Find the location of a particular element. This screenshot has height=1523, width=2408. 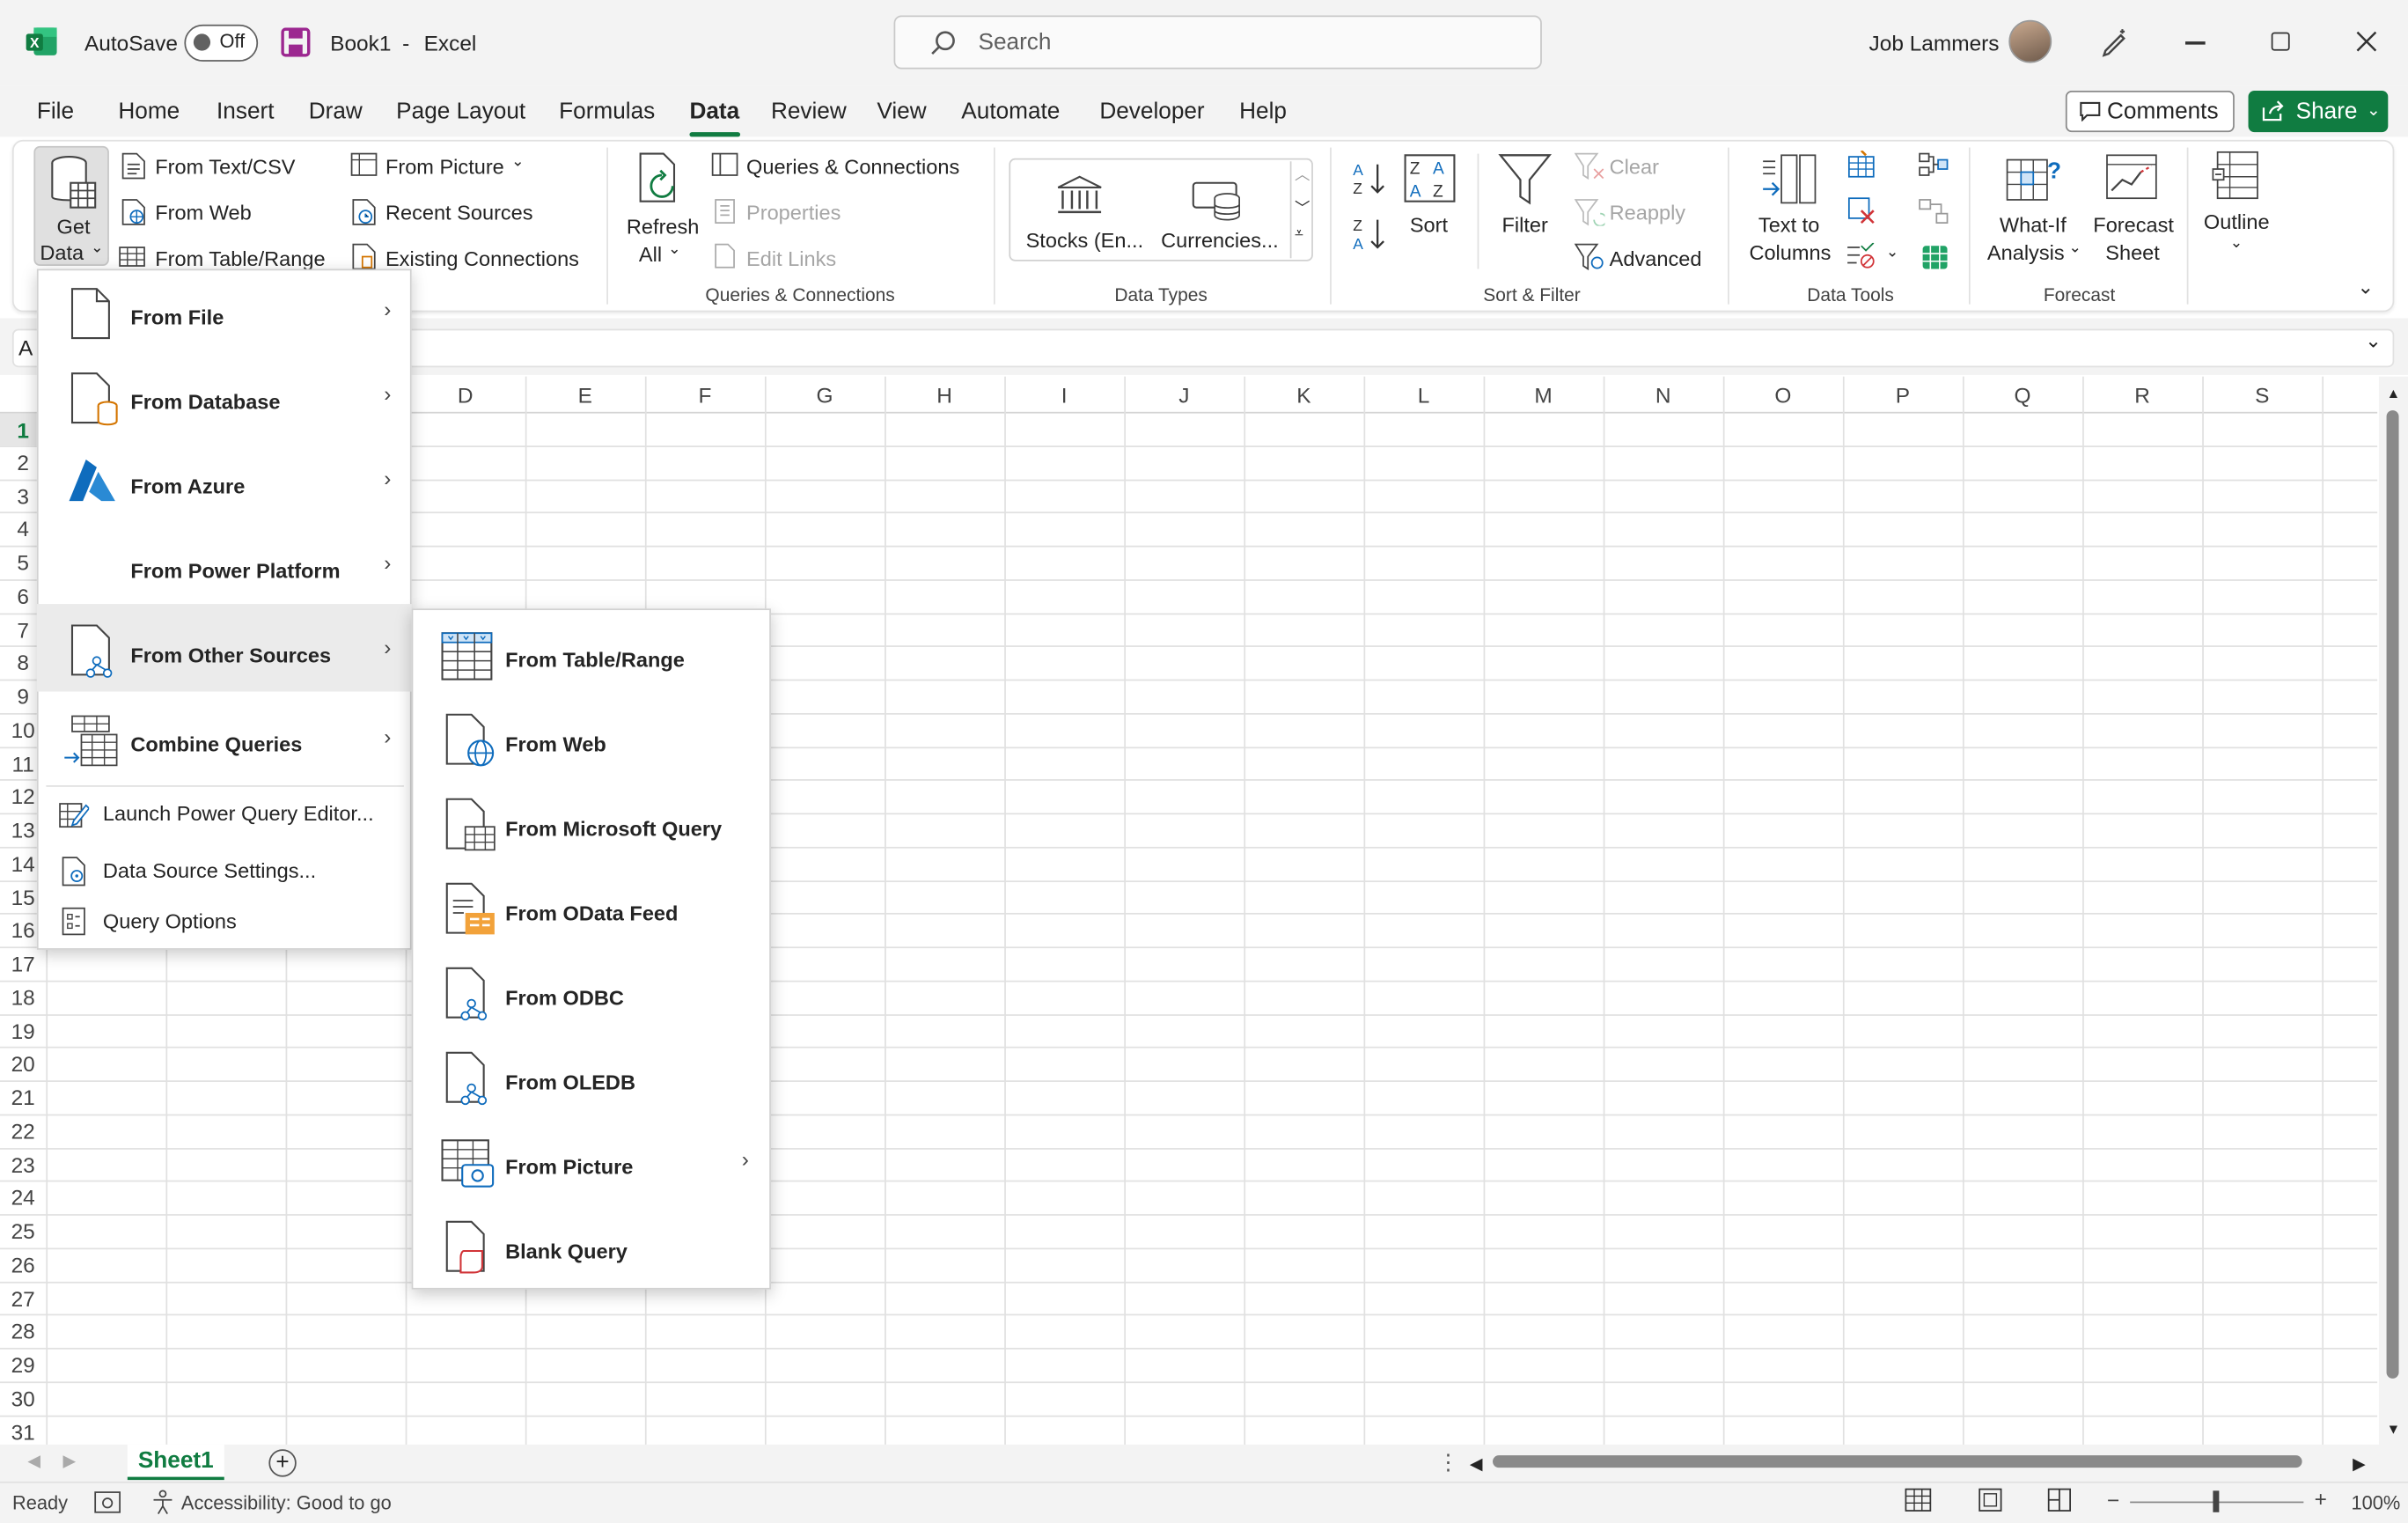

minimize-icon is located at coordinates (2195, 42).